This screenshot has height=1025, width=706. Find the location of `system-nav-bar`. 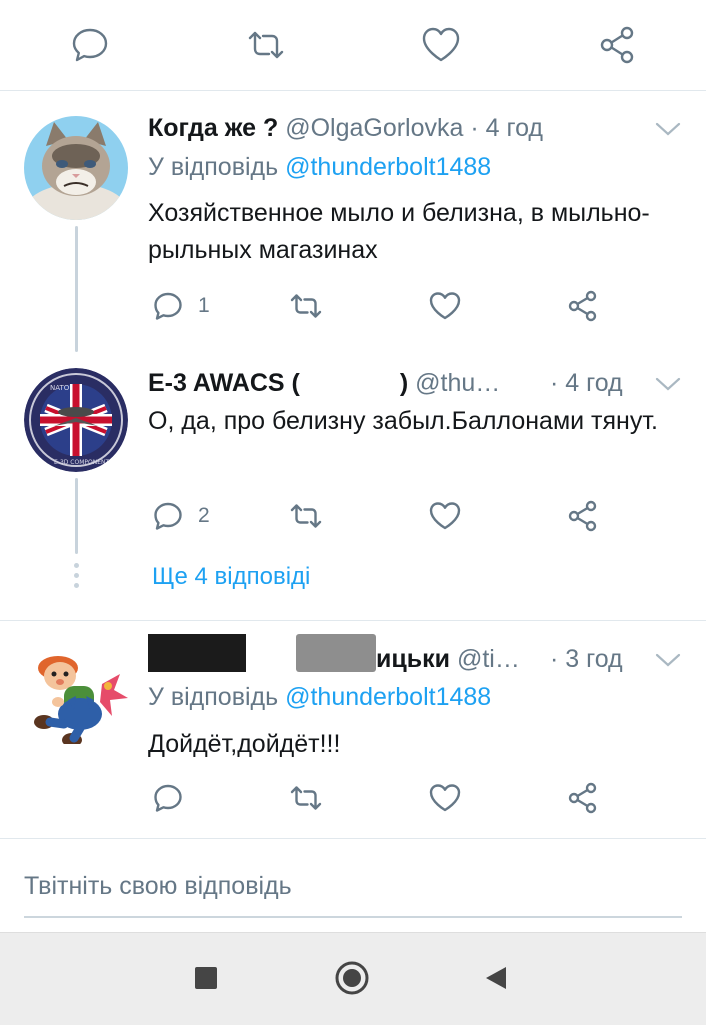

system-nav-bar is located at coordinates (353, 978).